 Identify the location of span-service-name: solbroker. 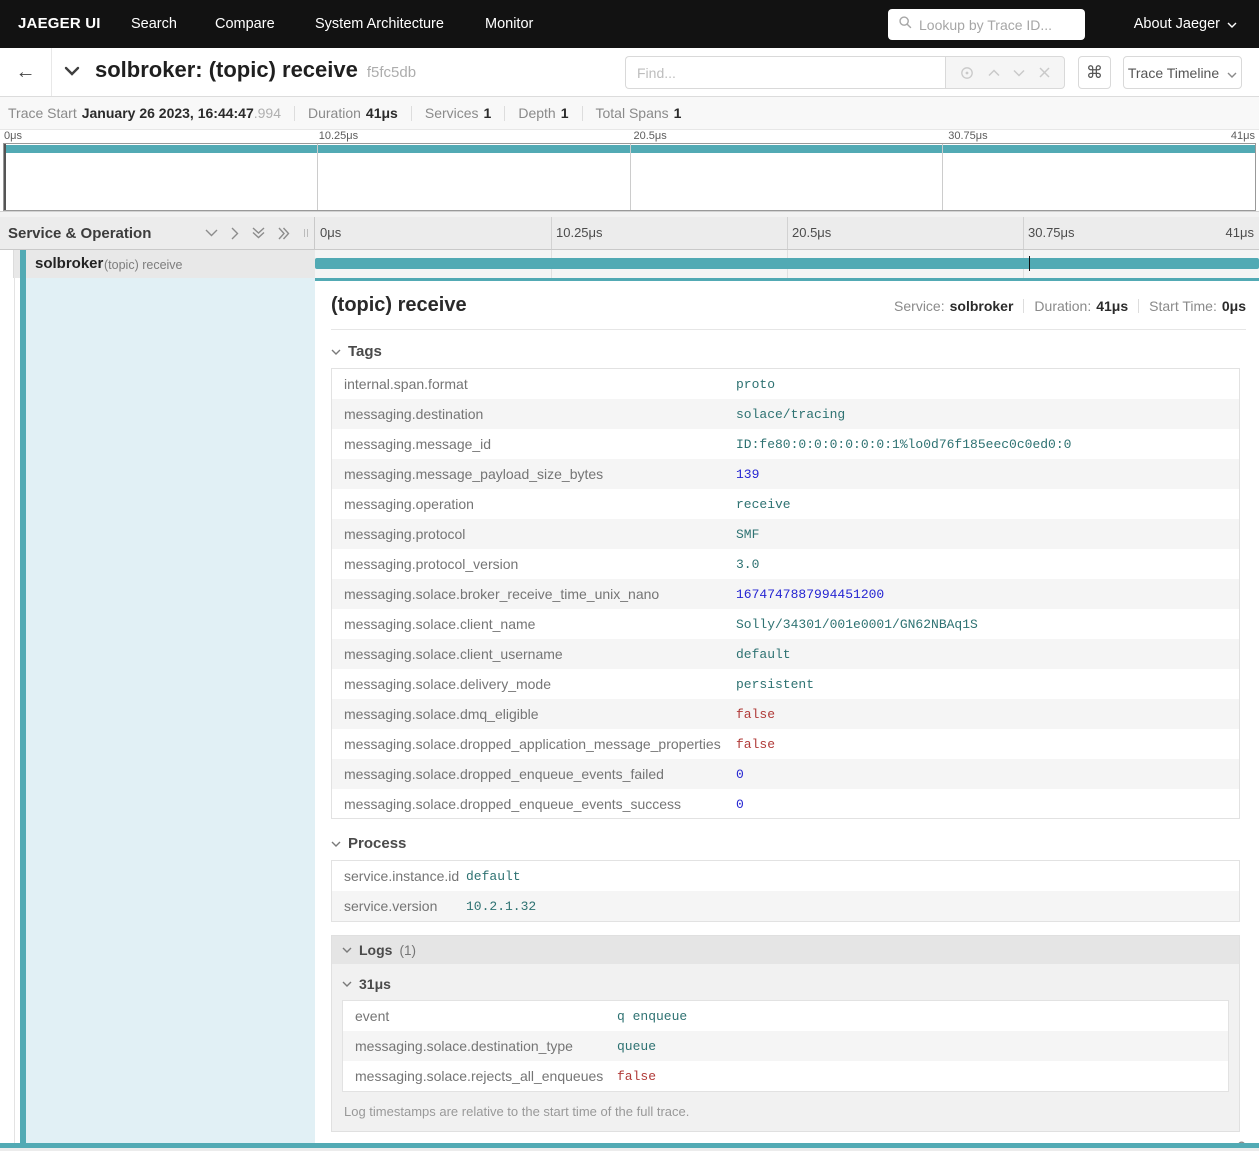
(69, 263).